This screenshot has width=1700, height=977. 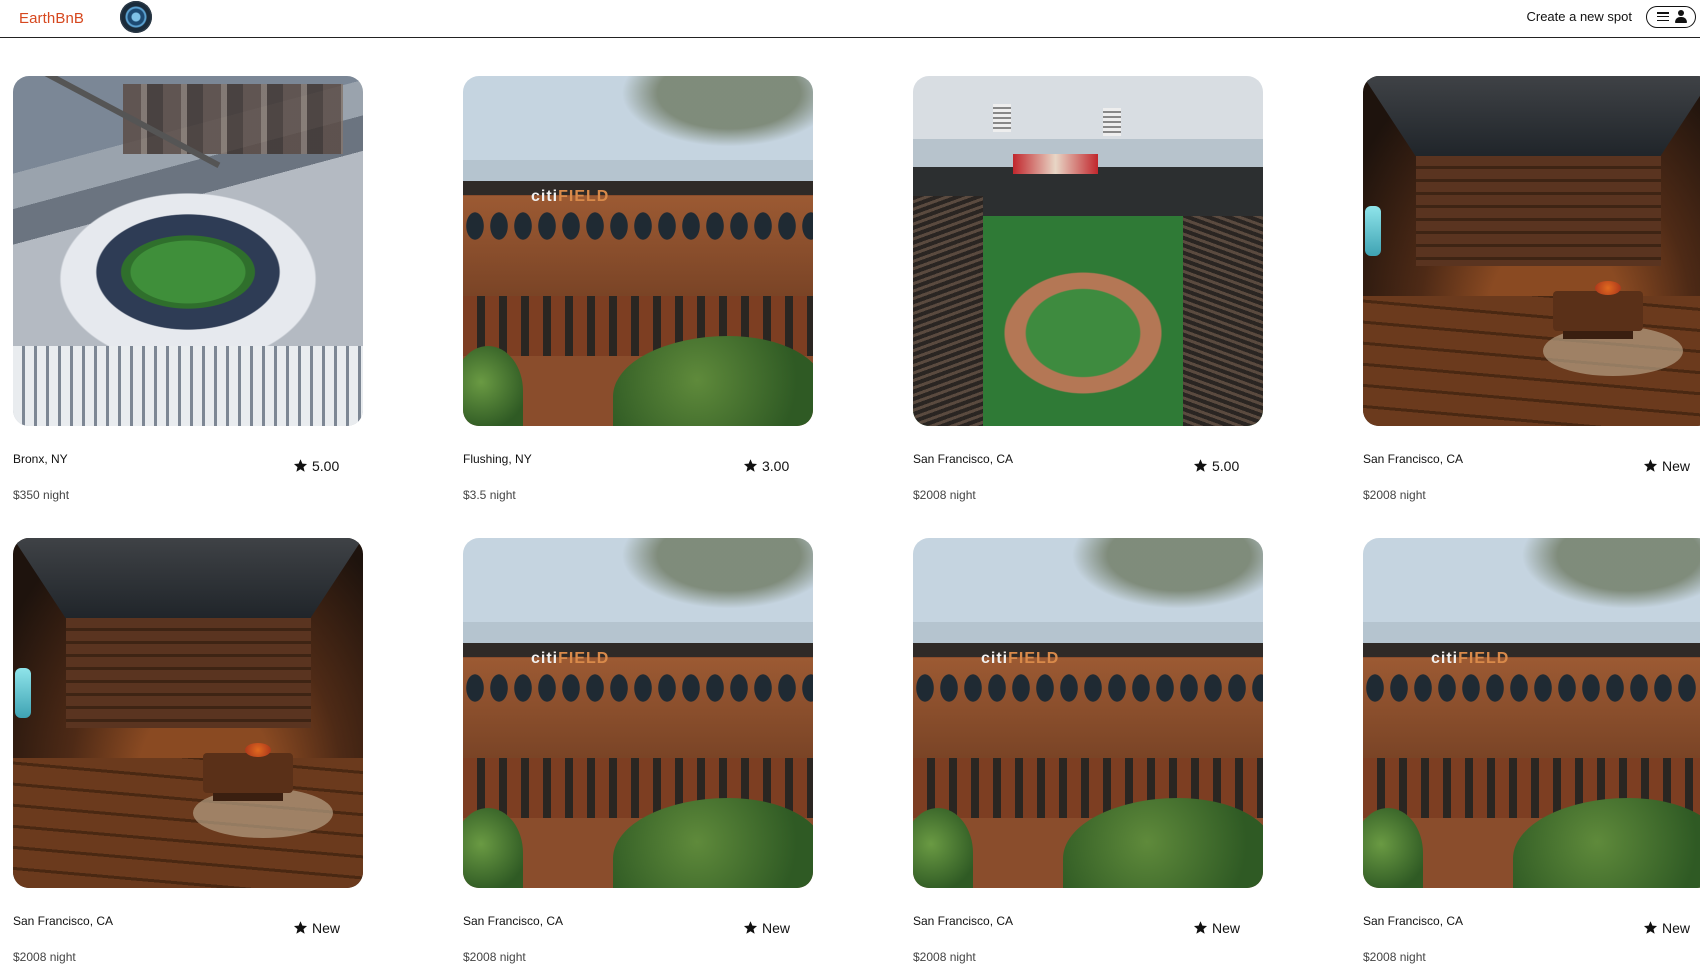 What do you see at coordinates (850, 19) in the screenshot?
I see `top-nav: EarthBnB Create a new spot` at bounding box center [850, 19].